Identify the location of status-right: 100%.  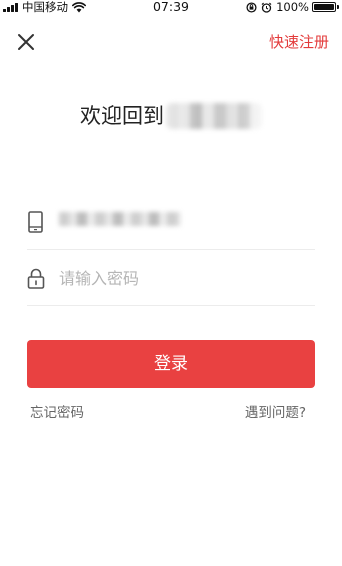
(292, 7).